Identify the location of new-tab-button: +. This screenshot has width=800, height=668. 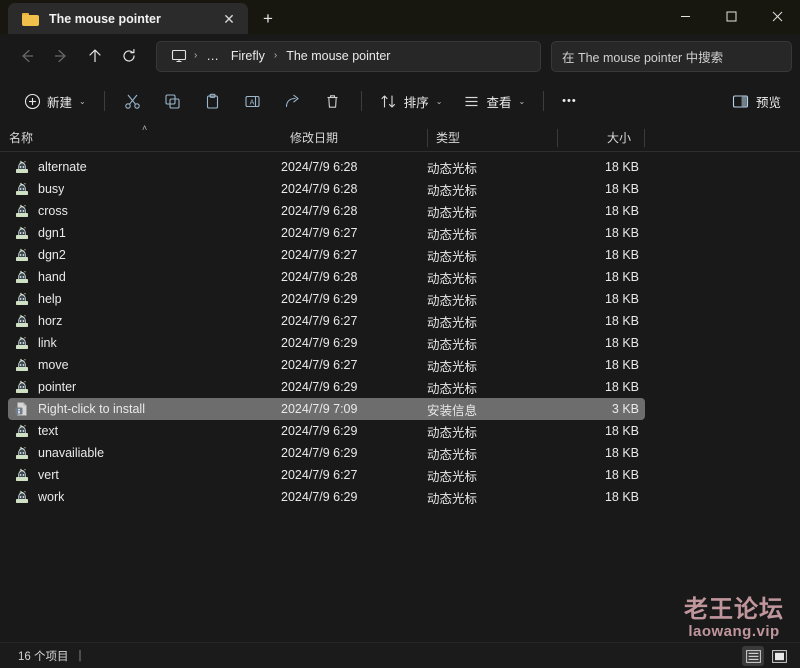
(268, 18).